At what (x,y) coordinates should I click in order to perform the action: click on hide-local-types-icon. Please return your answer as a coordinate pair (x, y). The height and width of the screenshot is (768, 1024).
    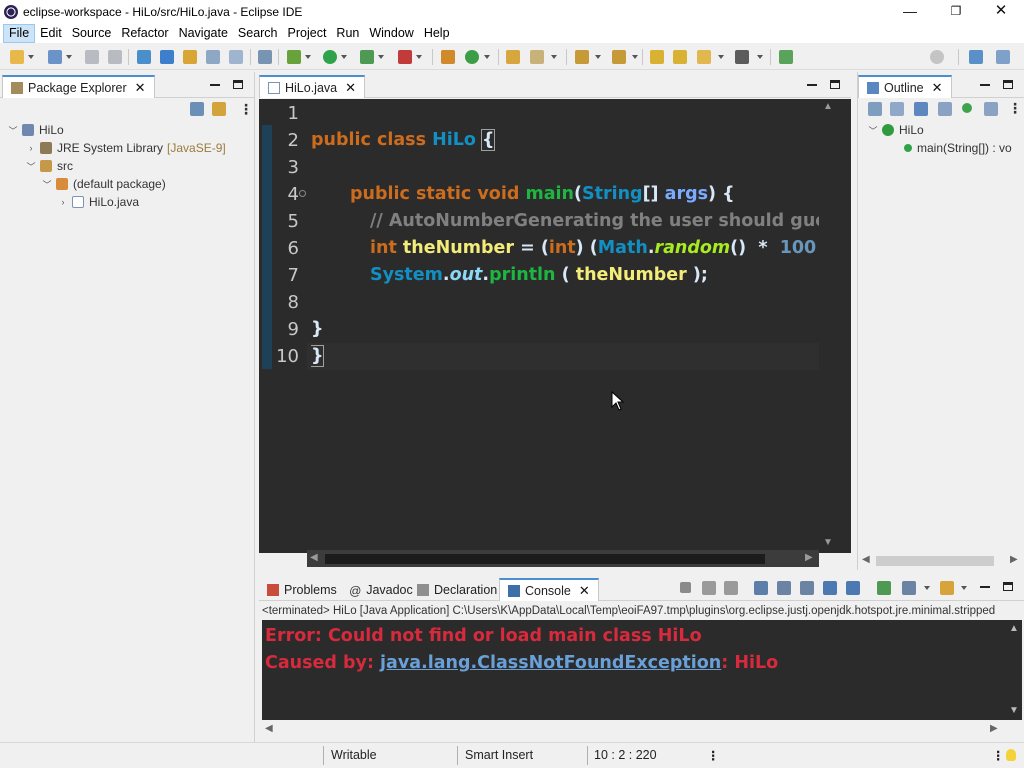
    Looking at the image, I should click on (991, 109).